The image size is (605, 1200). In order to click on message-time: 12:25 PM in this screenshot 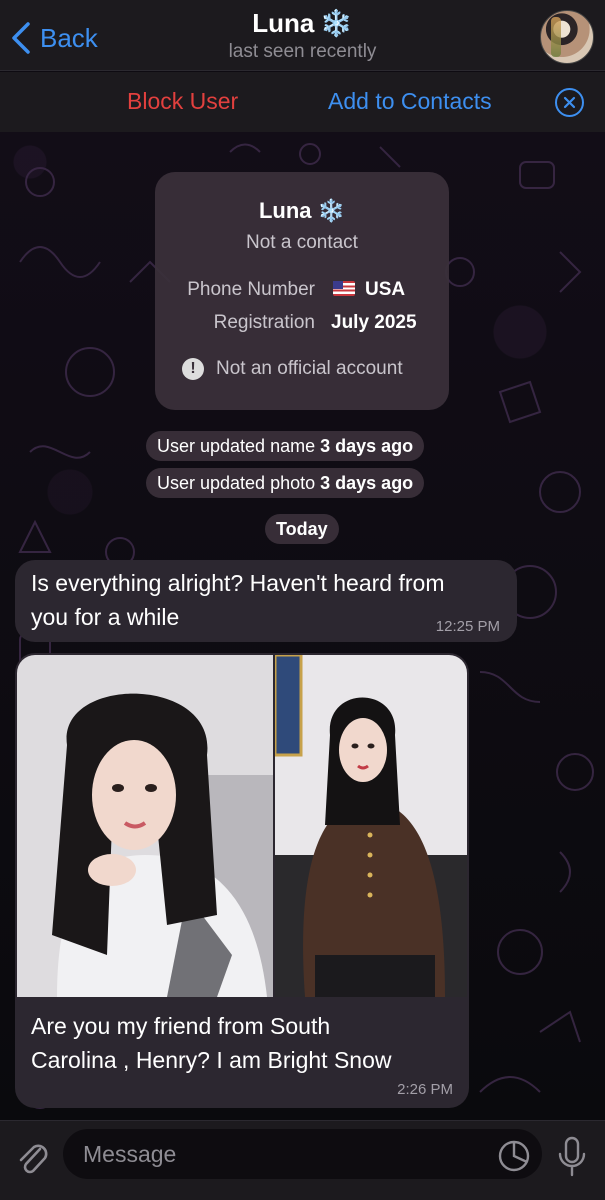, I will do `click(467, 626)`.